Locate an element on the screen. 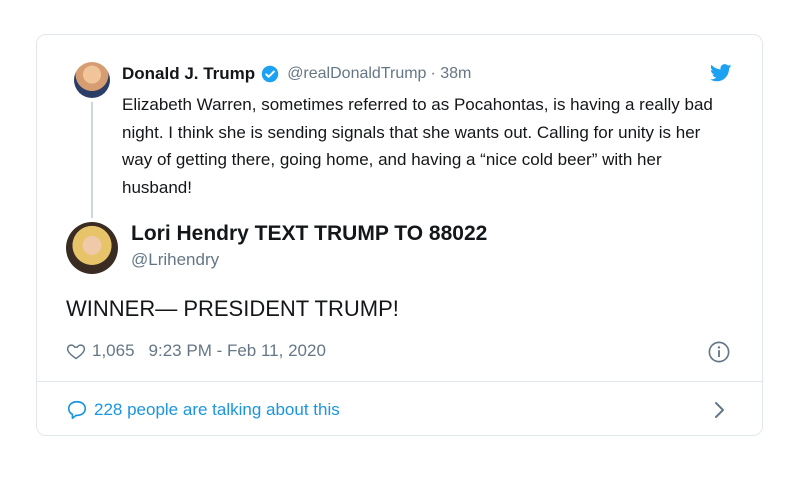  parent-tweet-header: Donald J. Trump @realDonaldTrump · 38m is located at coordinates (296, 74).